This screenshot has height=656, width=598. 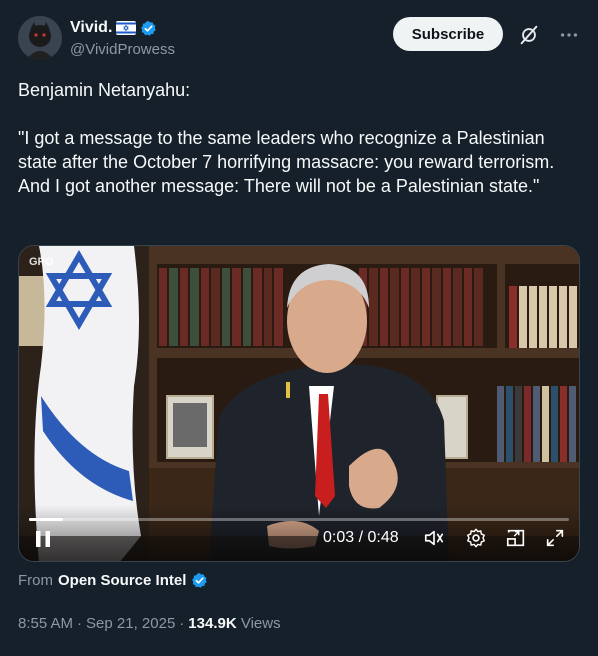 What do you see at coordinates (339, 537) in the screenshot?
I see `current-time: 0:03` at bounding box center [339, 537].